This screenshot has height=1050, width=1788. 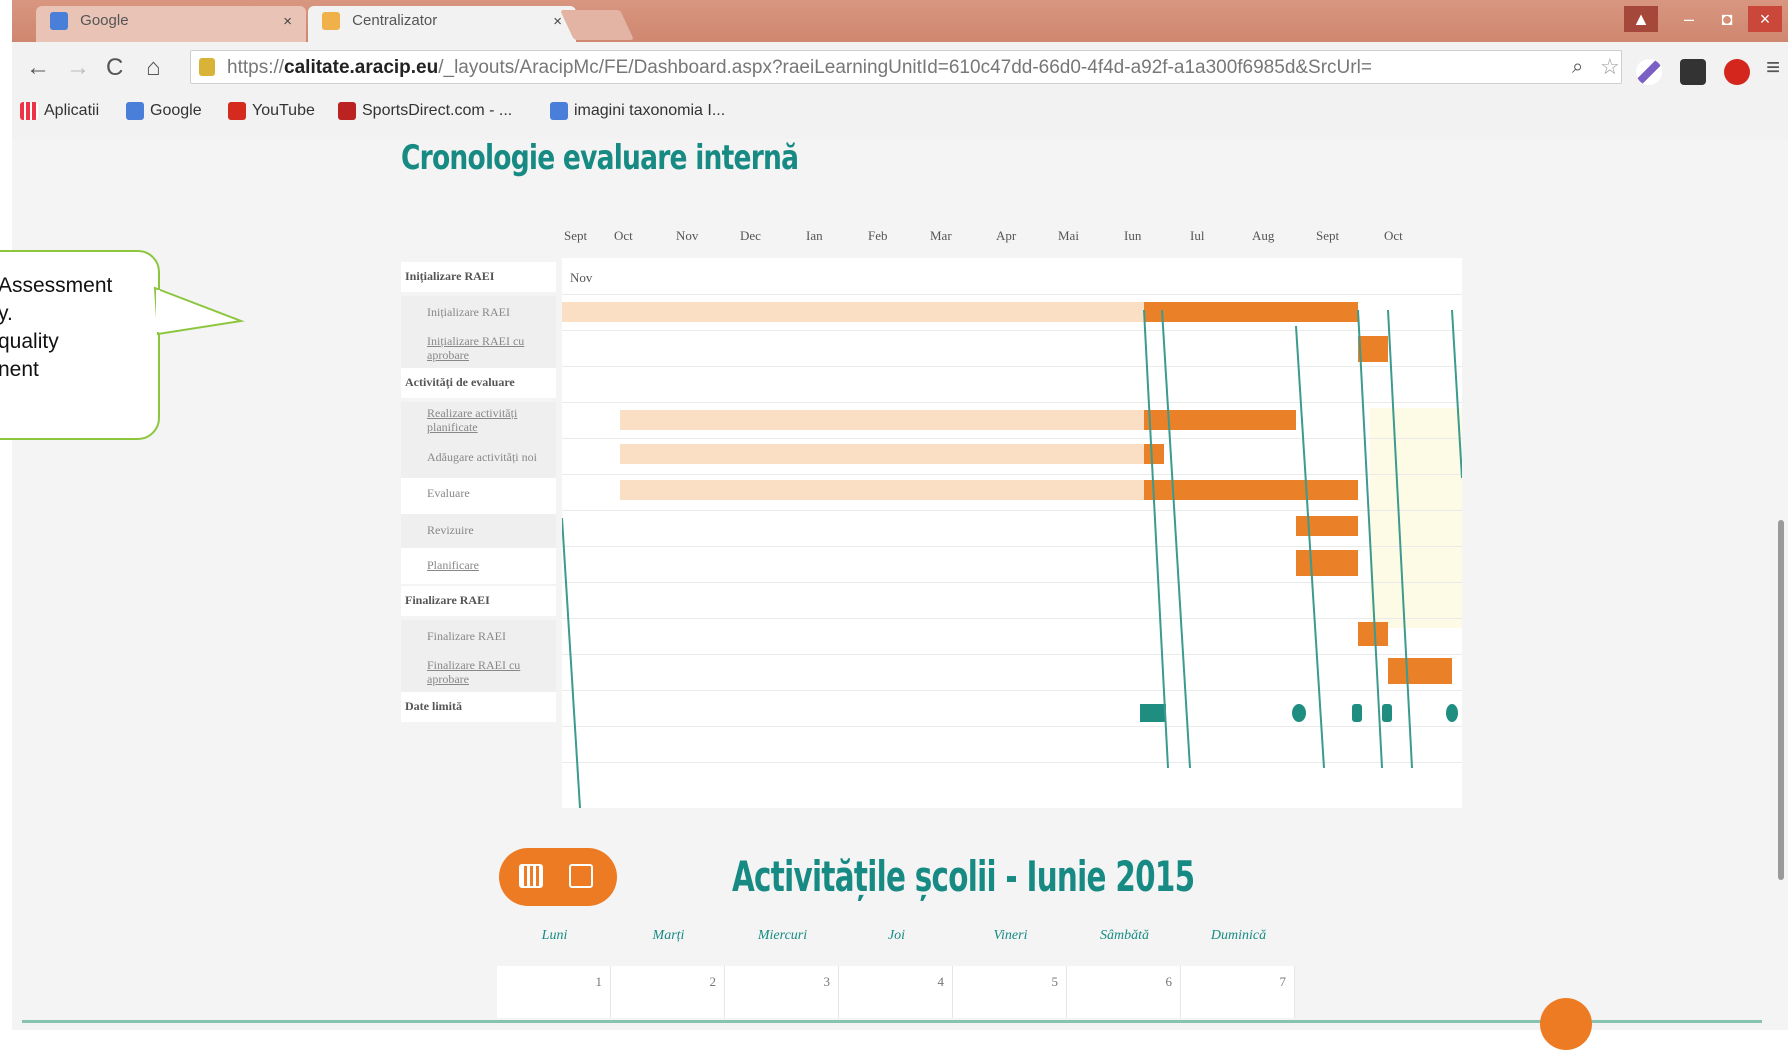 What do you see at coordinates (395, 20) in the screenshot?
I see `tab-label: Centralizator` at bounding box center [395, 20].